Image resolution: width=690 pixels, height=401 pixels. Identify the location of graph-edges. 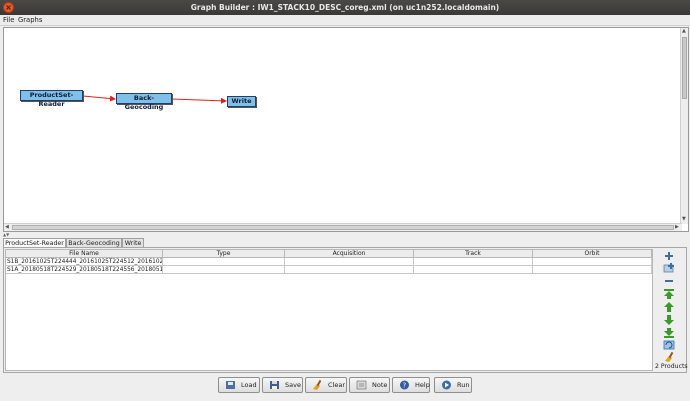
(154, 99).